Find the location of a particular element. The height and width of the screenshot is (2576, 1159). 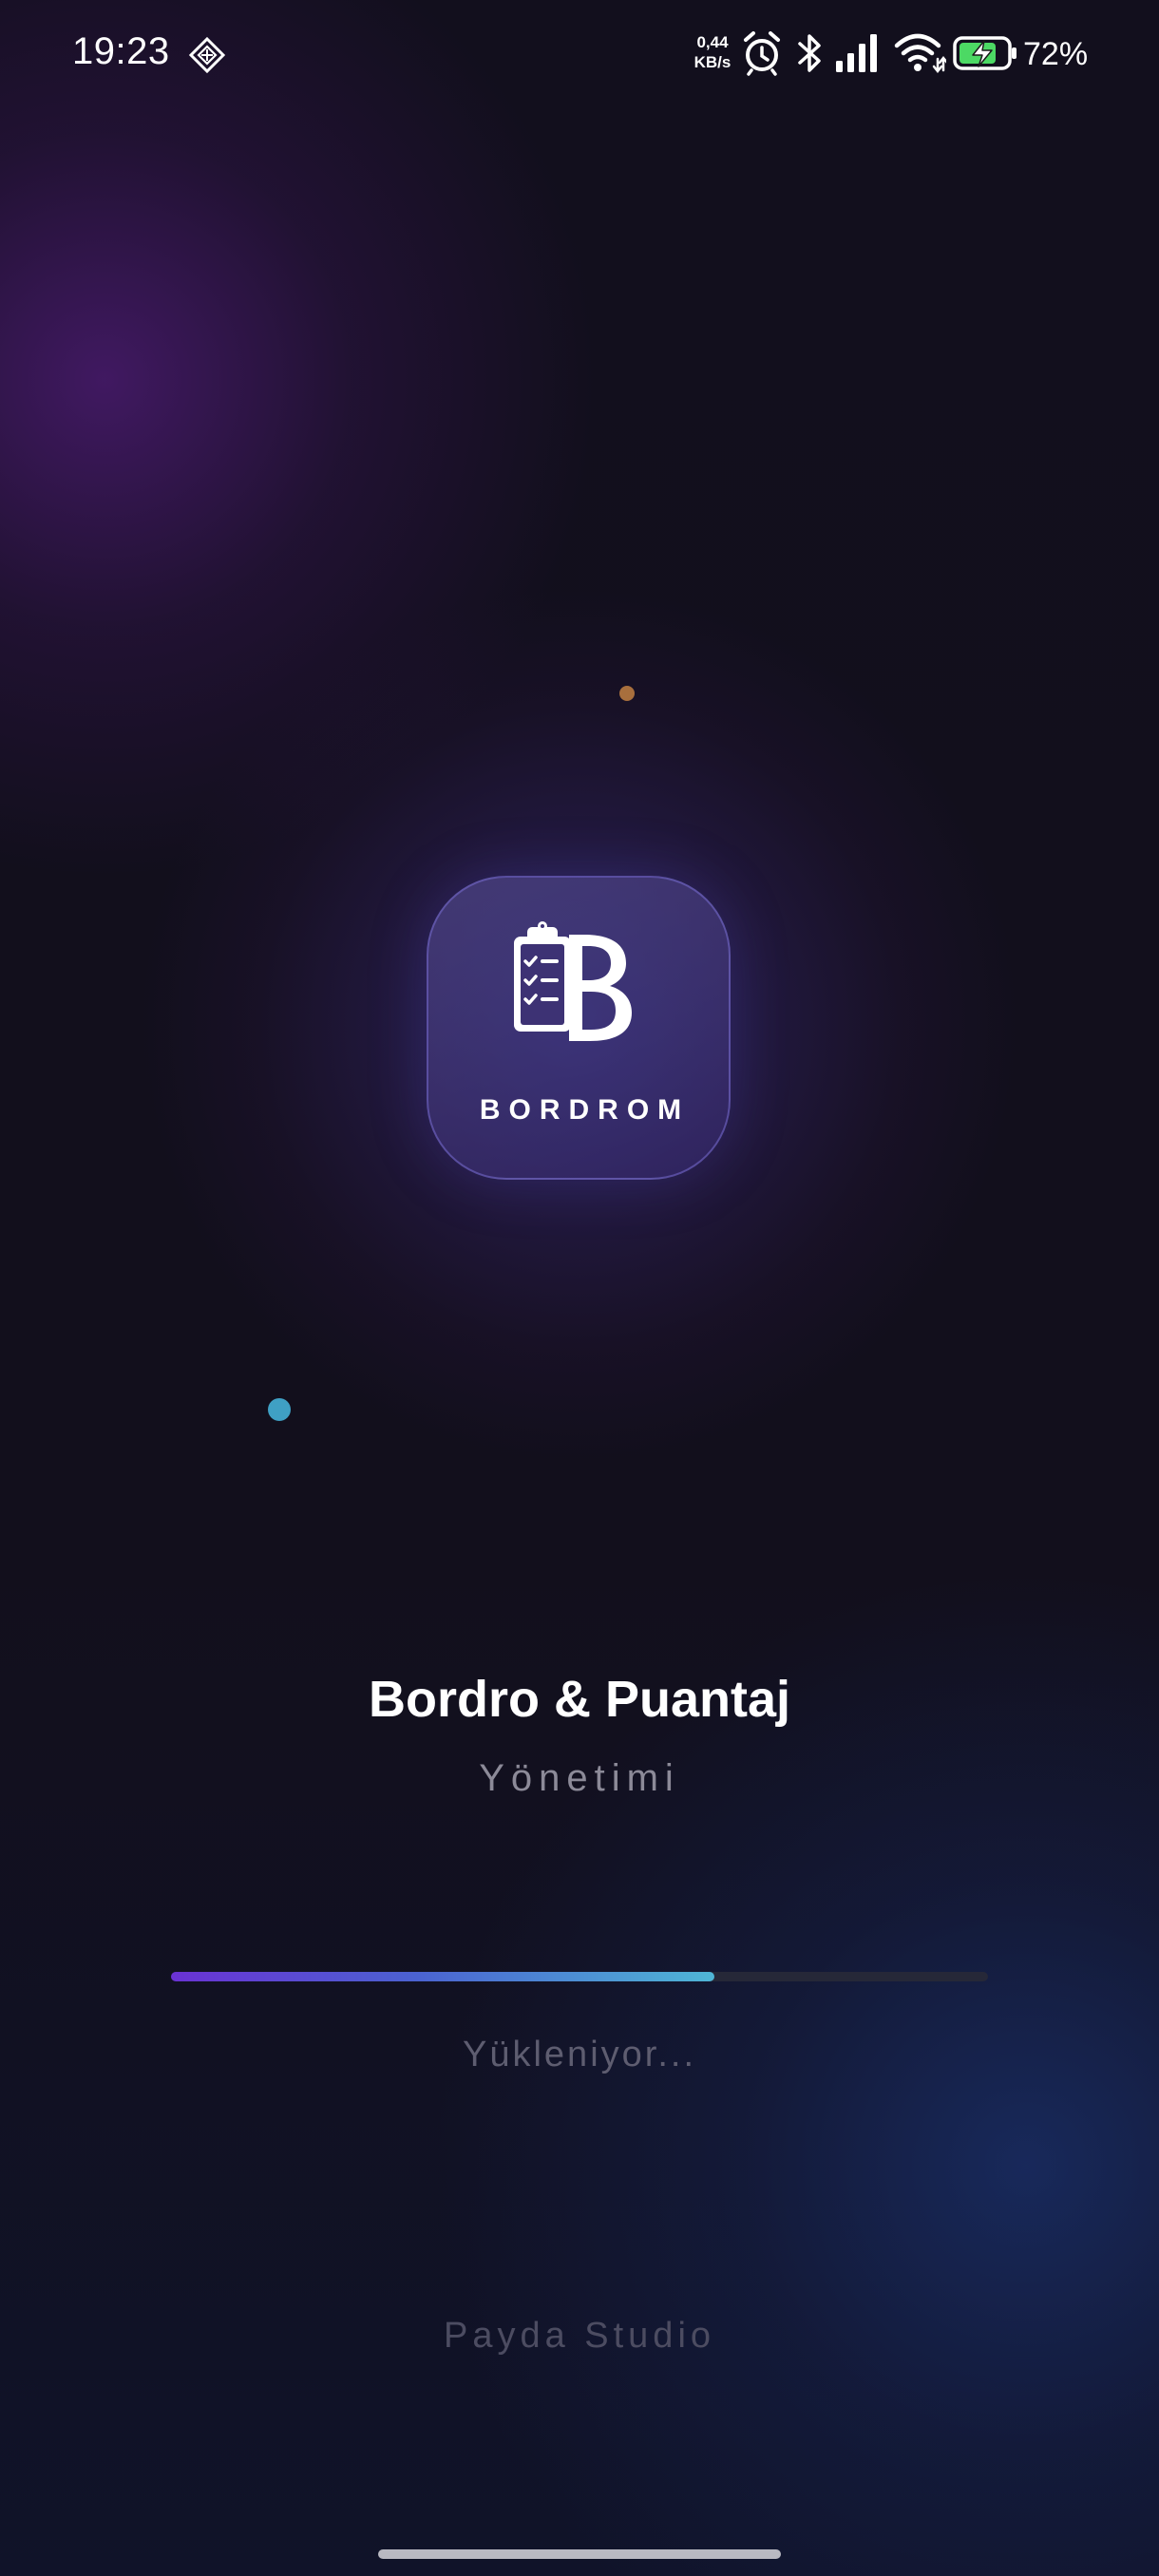

app-logo: BORDROM is located at coordinates (579, 1028).